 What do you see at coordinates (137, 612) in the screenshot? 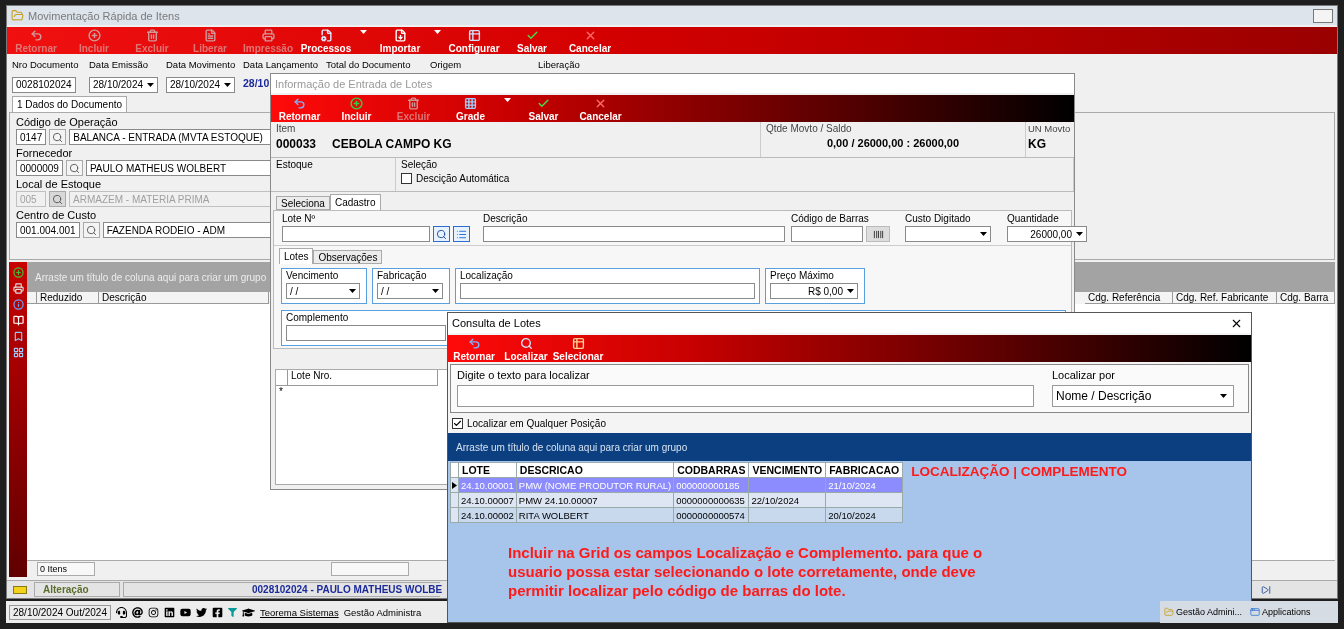
I see `at-sign-icon` at bounding box center [137, 612].